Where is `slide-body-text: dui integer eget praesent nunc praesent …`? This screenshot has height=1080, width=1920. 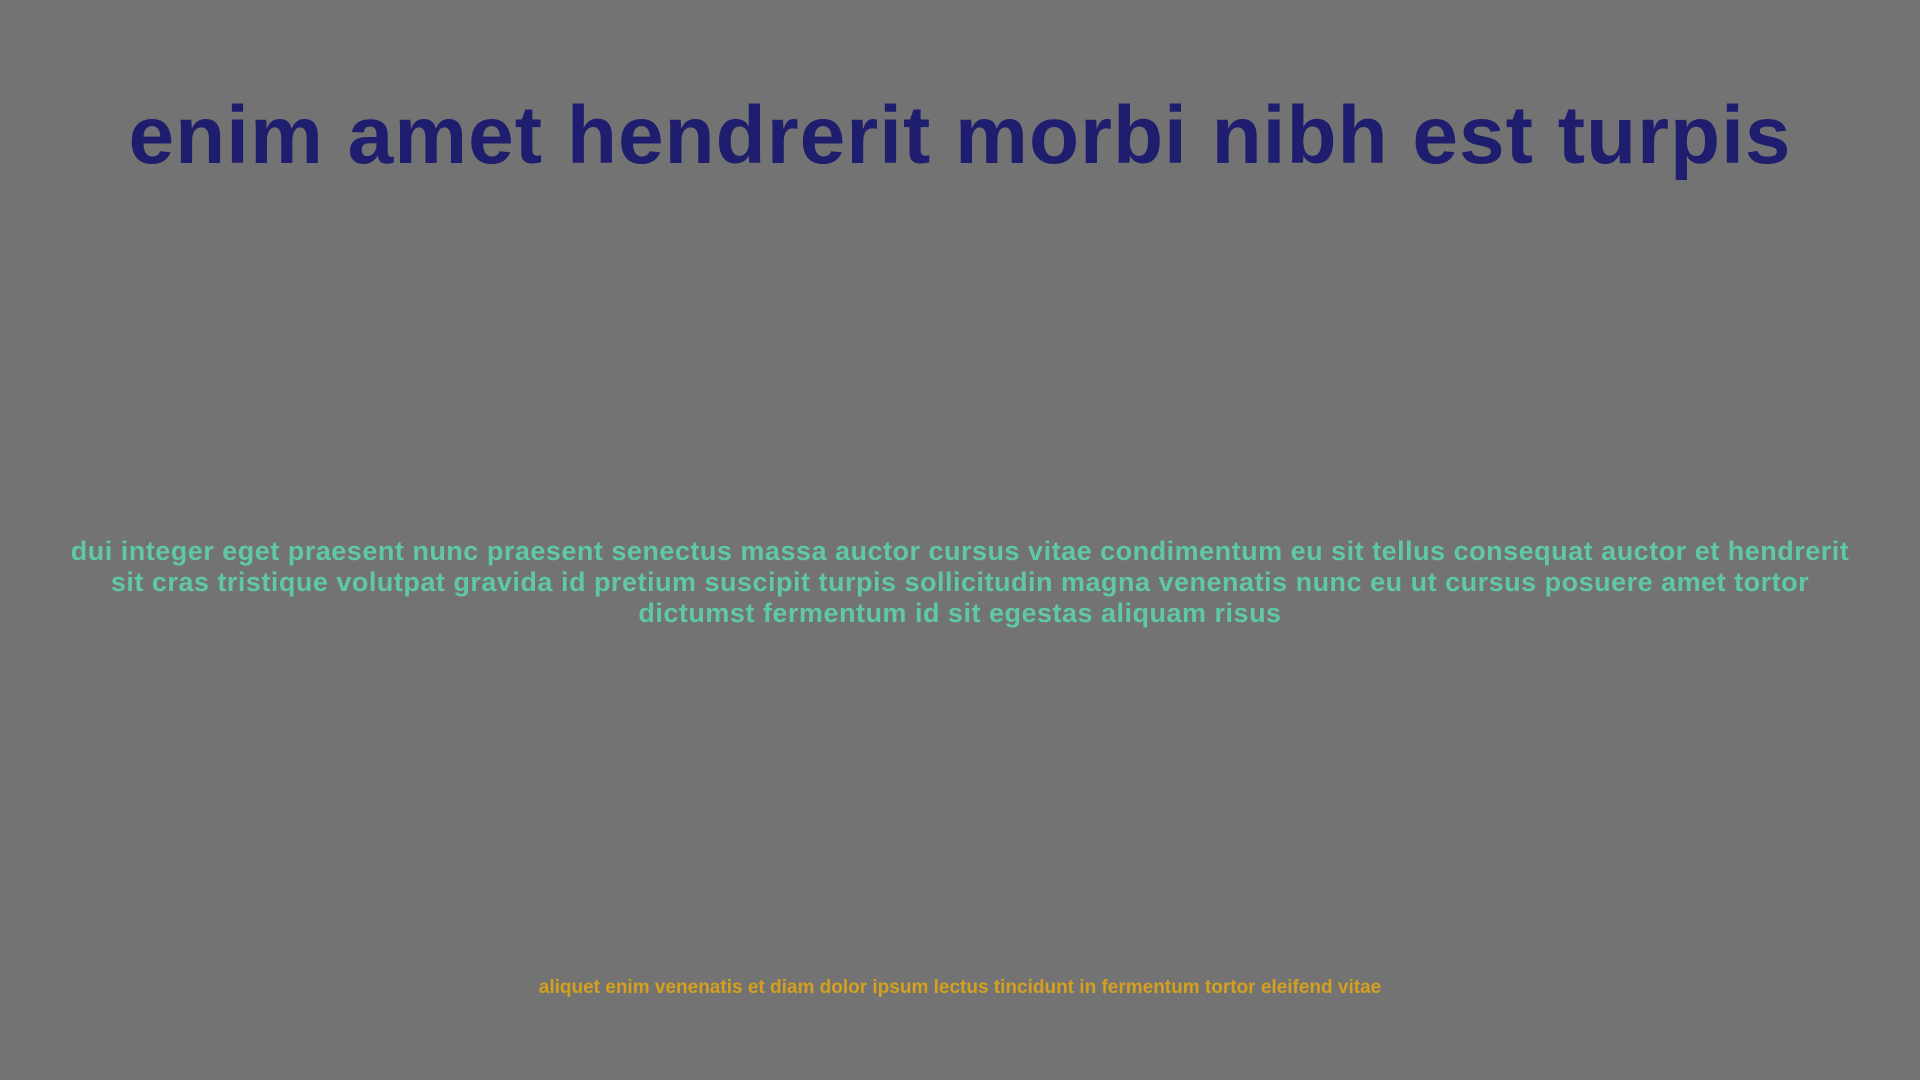
slide-body-text: dui integer eget praesent nunc praesent … is located at coordinates (960, 582).